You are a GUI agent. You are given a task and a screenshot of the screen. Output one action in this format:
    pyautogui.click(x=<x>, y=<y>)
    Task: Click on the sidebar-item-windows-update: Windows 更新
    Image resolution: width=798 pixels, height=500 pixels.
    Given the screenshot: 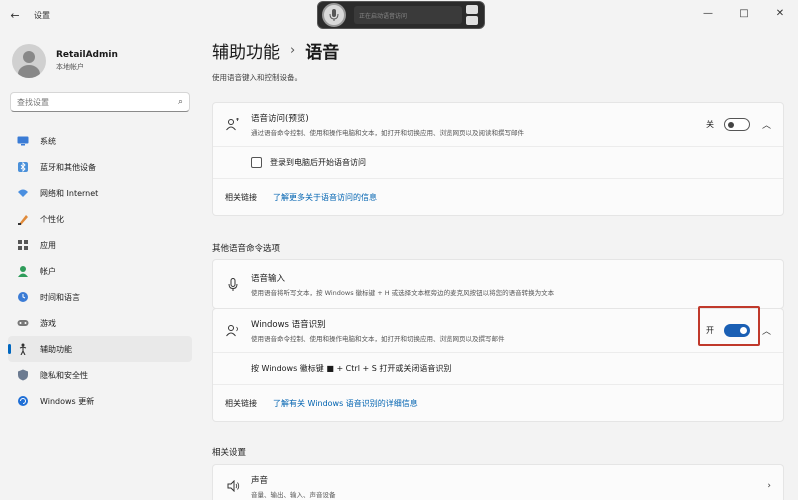 What is the action you would take?
    pyautogui.click(x=100, y=401)
    